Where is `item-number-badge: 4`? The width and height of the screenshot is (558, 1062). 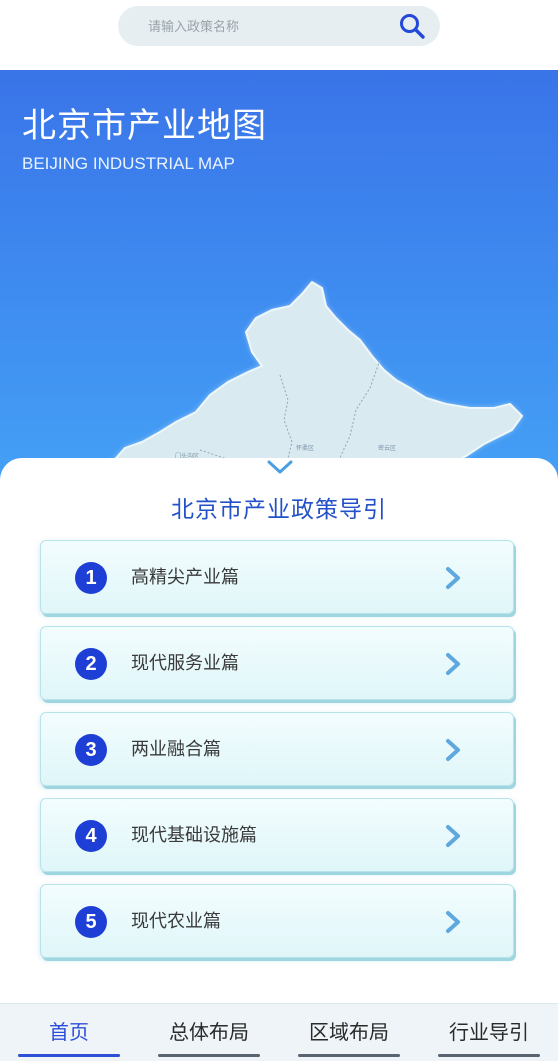 item-number-badge: 4 is located at coordinates (91, 836).